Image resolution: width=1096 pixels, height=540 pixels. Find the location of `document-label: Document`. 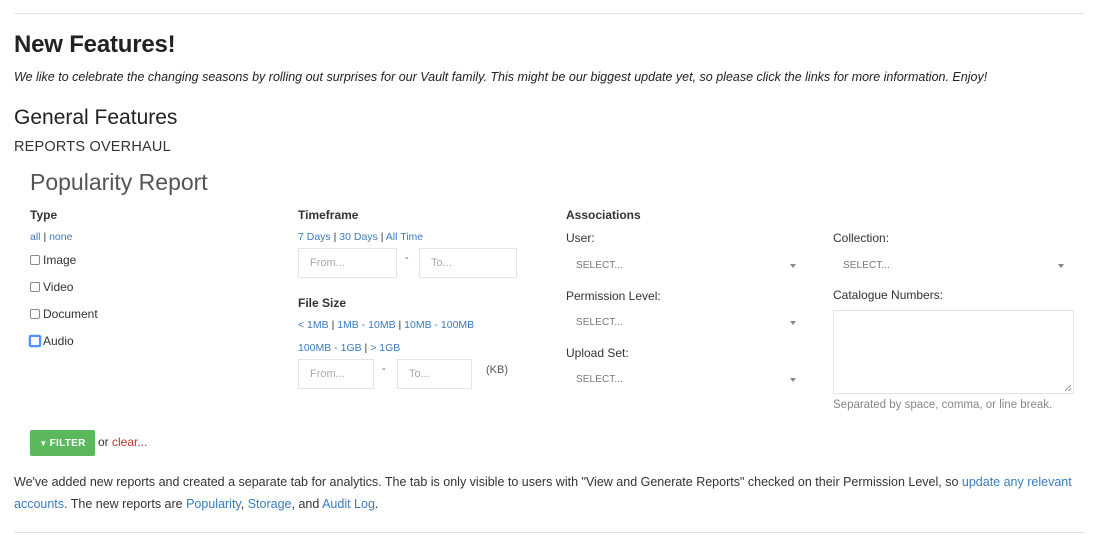

document-label: Document is located at coordinates (70, 314).